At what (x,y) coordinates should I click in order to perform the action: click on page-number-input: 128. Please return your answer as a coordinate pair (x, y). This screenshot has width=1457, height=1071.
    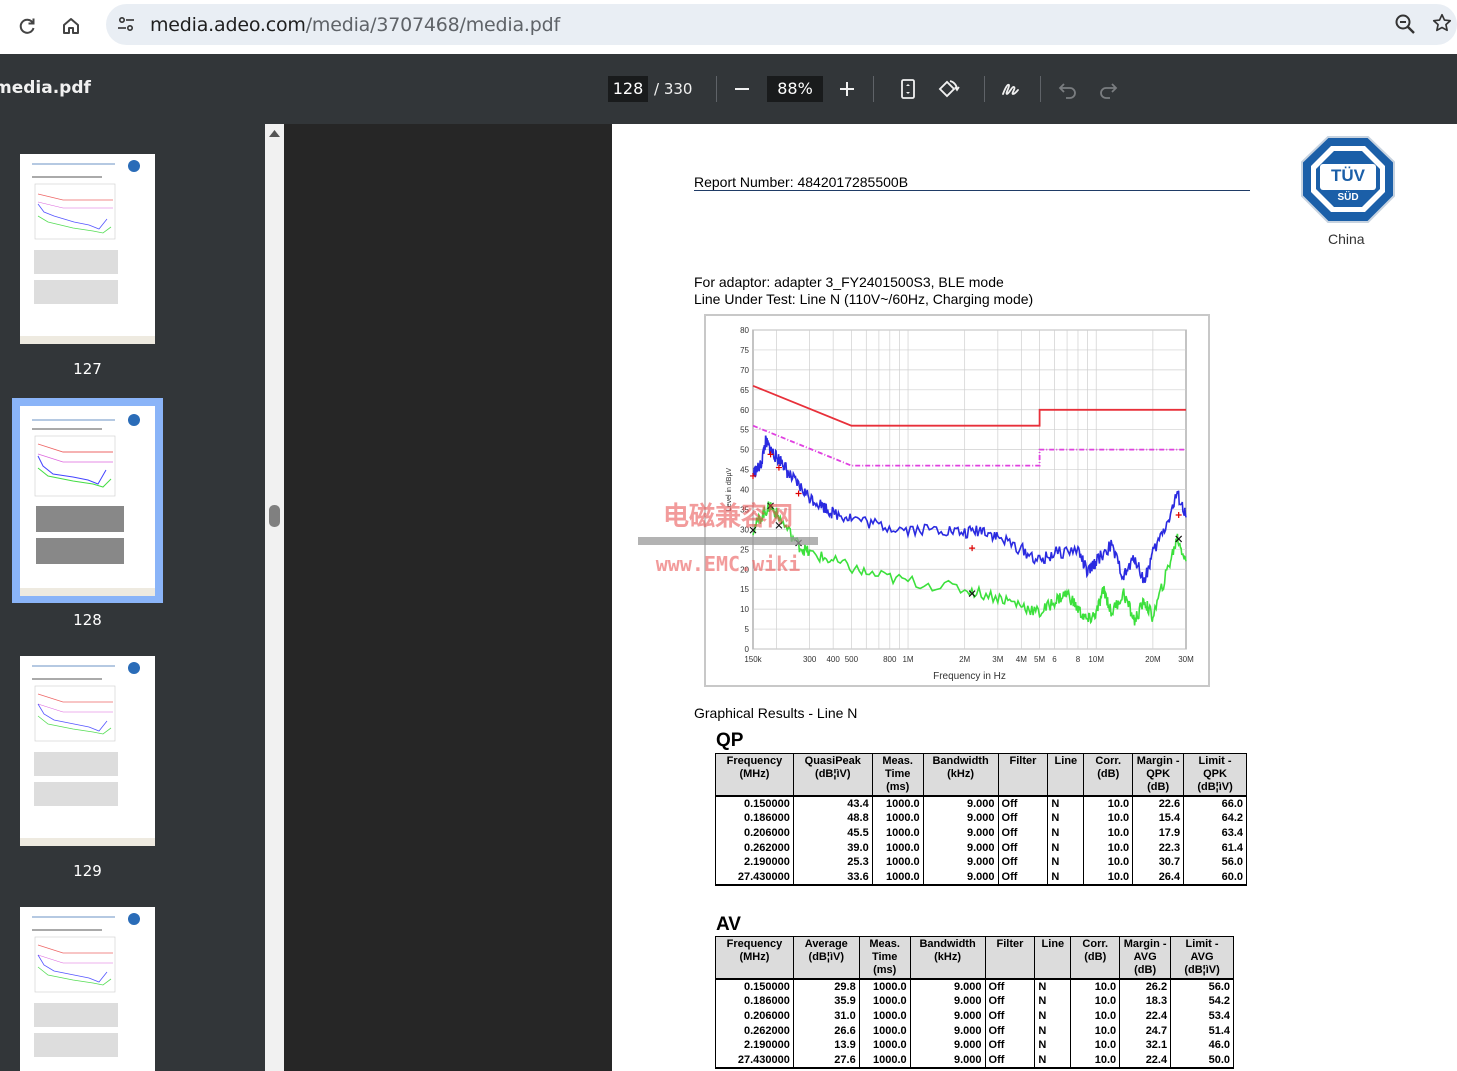
    Looking at the image, I should click on (628, 89).